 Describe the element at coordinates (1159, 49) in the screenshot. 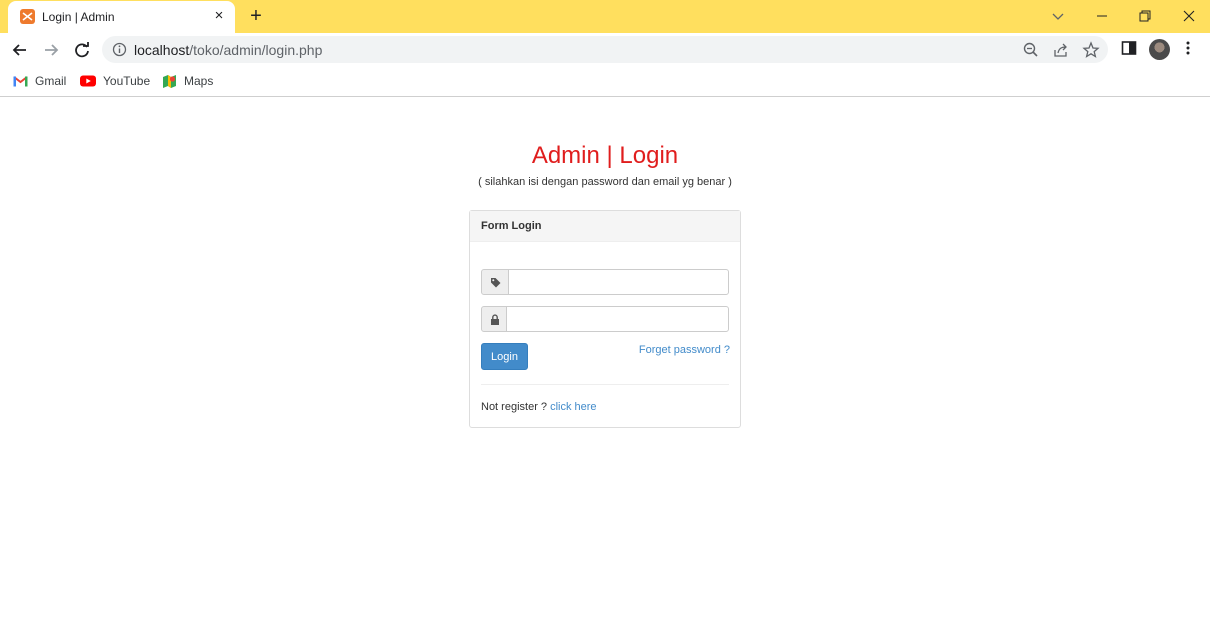

I see `profile-avatar` at that location.